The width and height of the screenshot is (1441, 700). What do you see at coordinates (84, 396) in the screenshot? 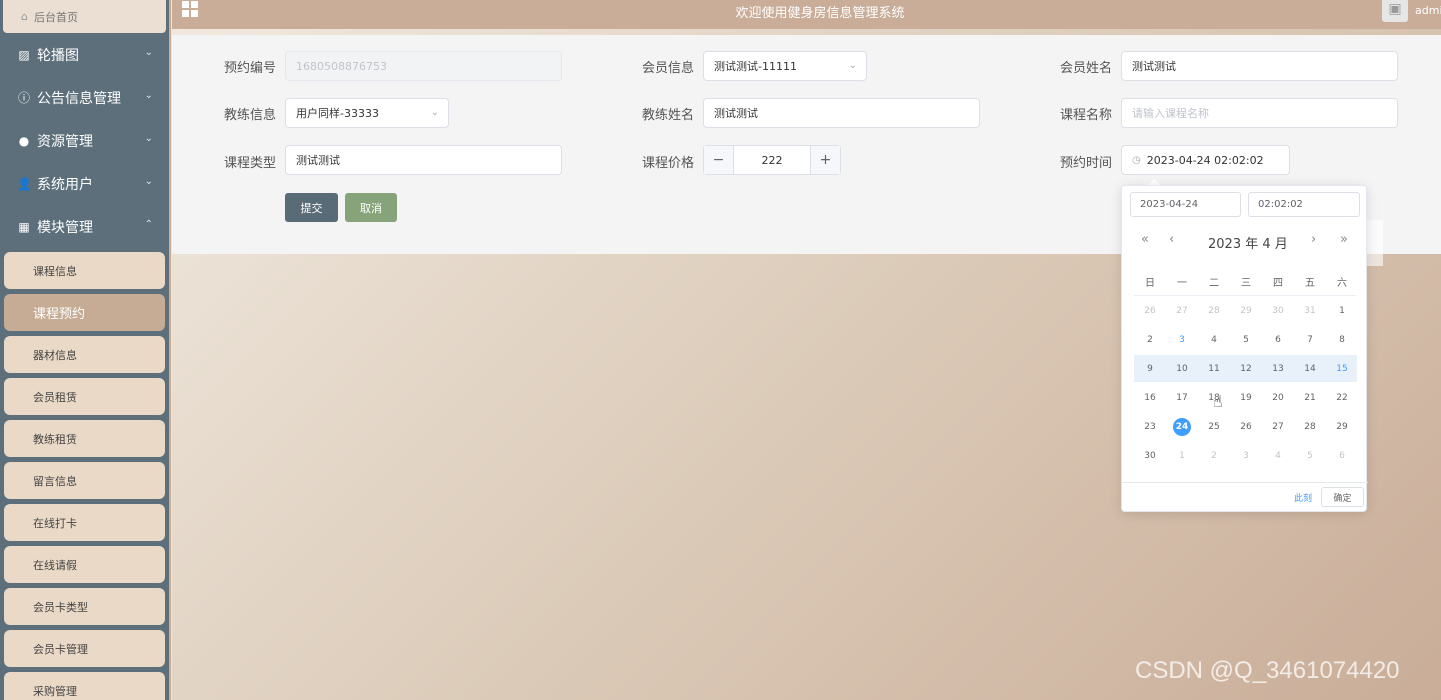
I see `sidebar-item-member-rental: 会员租赁` at bounding box center [84, 396].